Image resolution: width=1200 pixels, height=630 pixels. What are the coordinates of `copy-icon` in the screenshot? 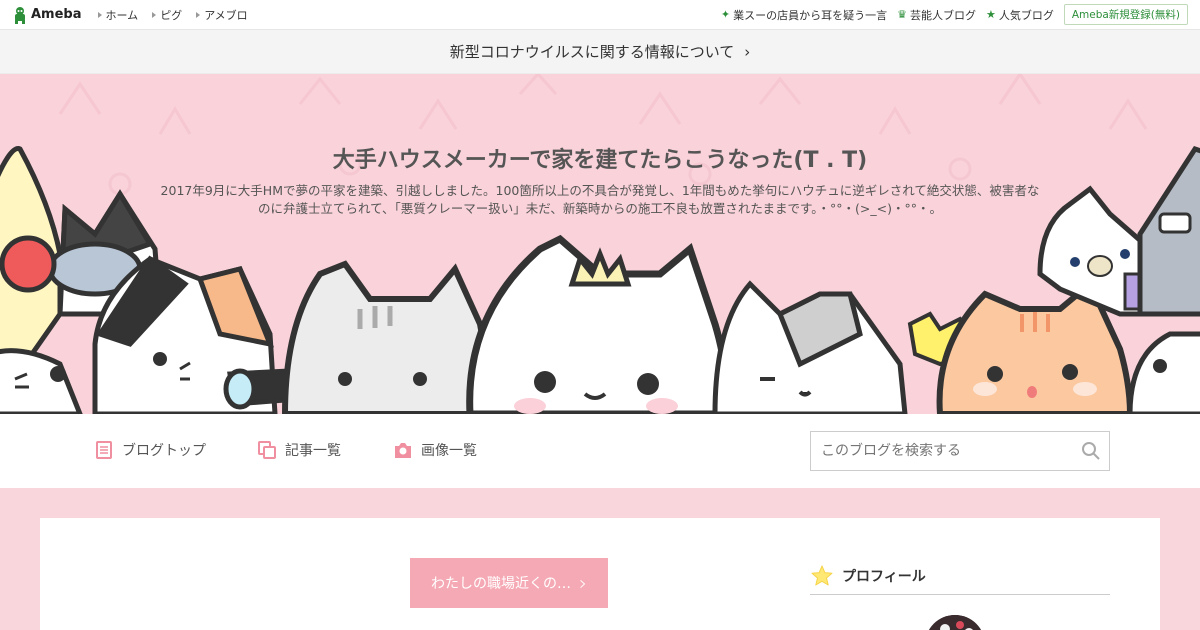 It's located at (267, 450).